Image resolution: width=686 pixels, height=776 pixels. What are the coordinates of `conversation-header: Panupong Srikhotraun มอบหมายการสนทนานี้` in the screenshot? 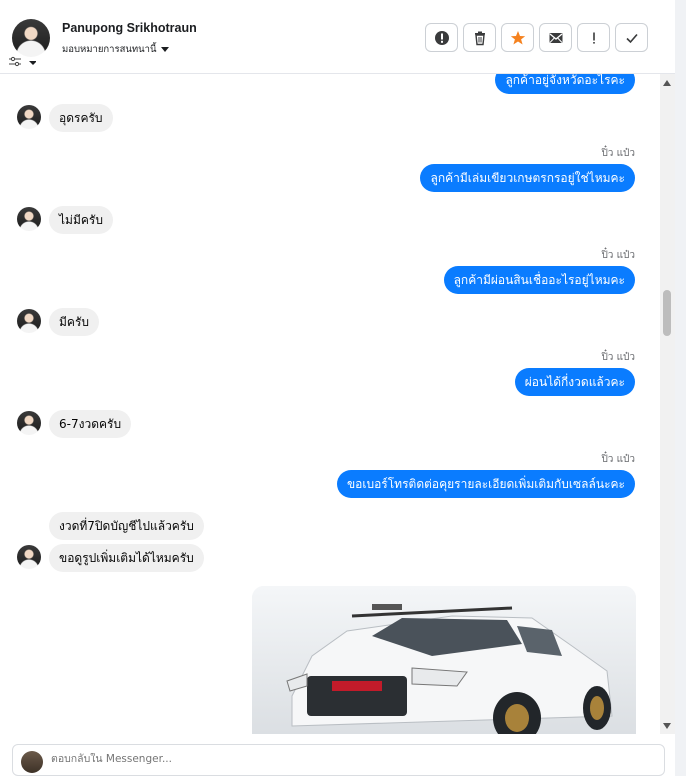 It's located at (337, 37).